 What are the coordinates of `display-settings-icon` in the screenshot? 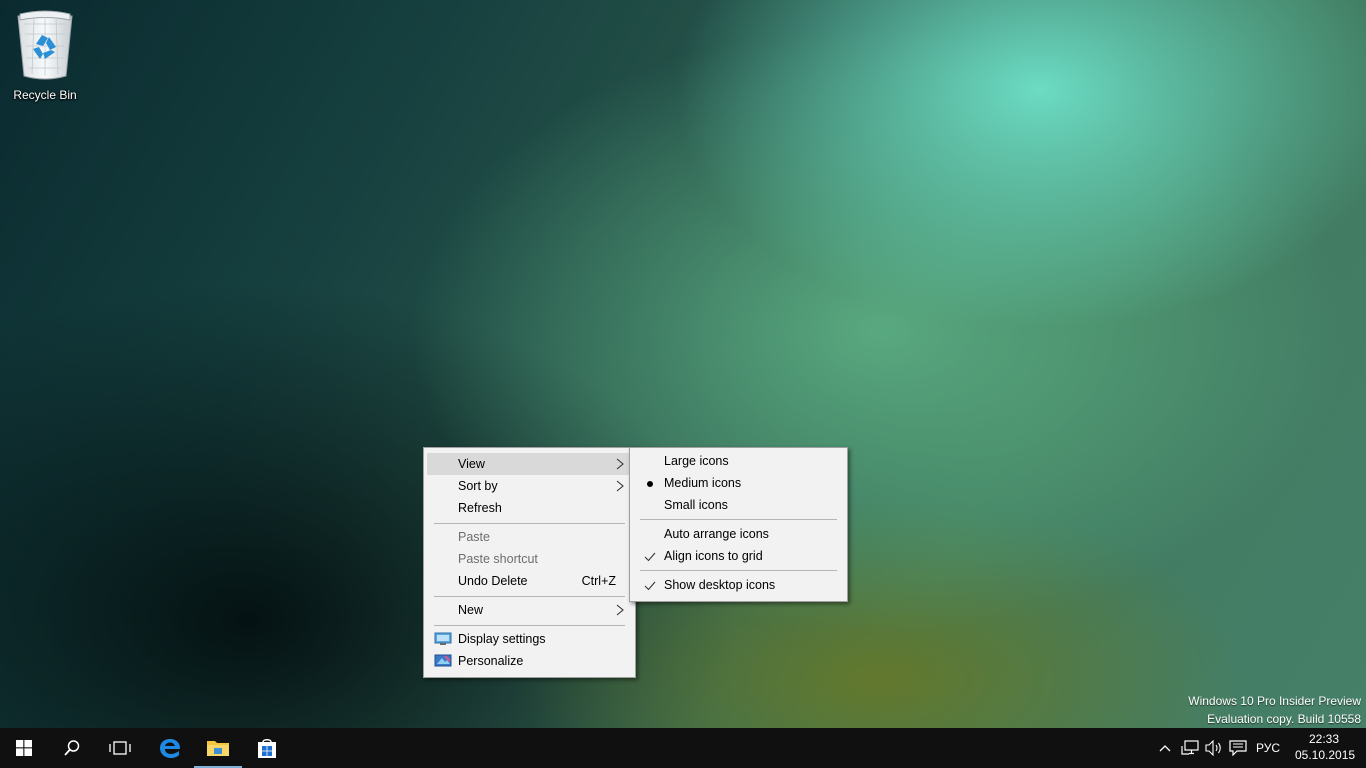 It's located at (443, 638).